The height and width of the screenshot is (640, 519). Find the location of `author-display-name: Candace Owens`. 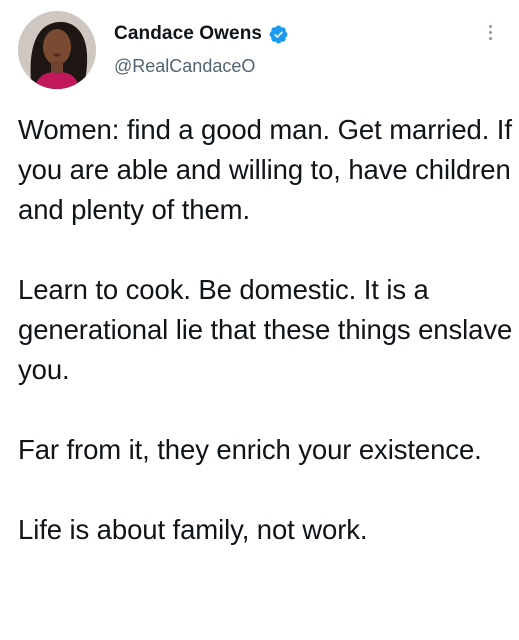

author-display-name: Candace Owens is located at coordinates (188, 34).